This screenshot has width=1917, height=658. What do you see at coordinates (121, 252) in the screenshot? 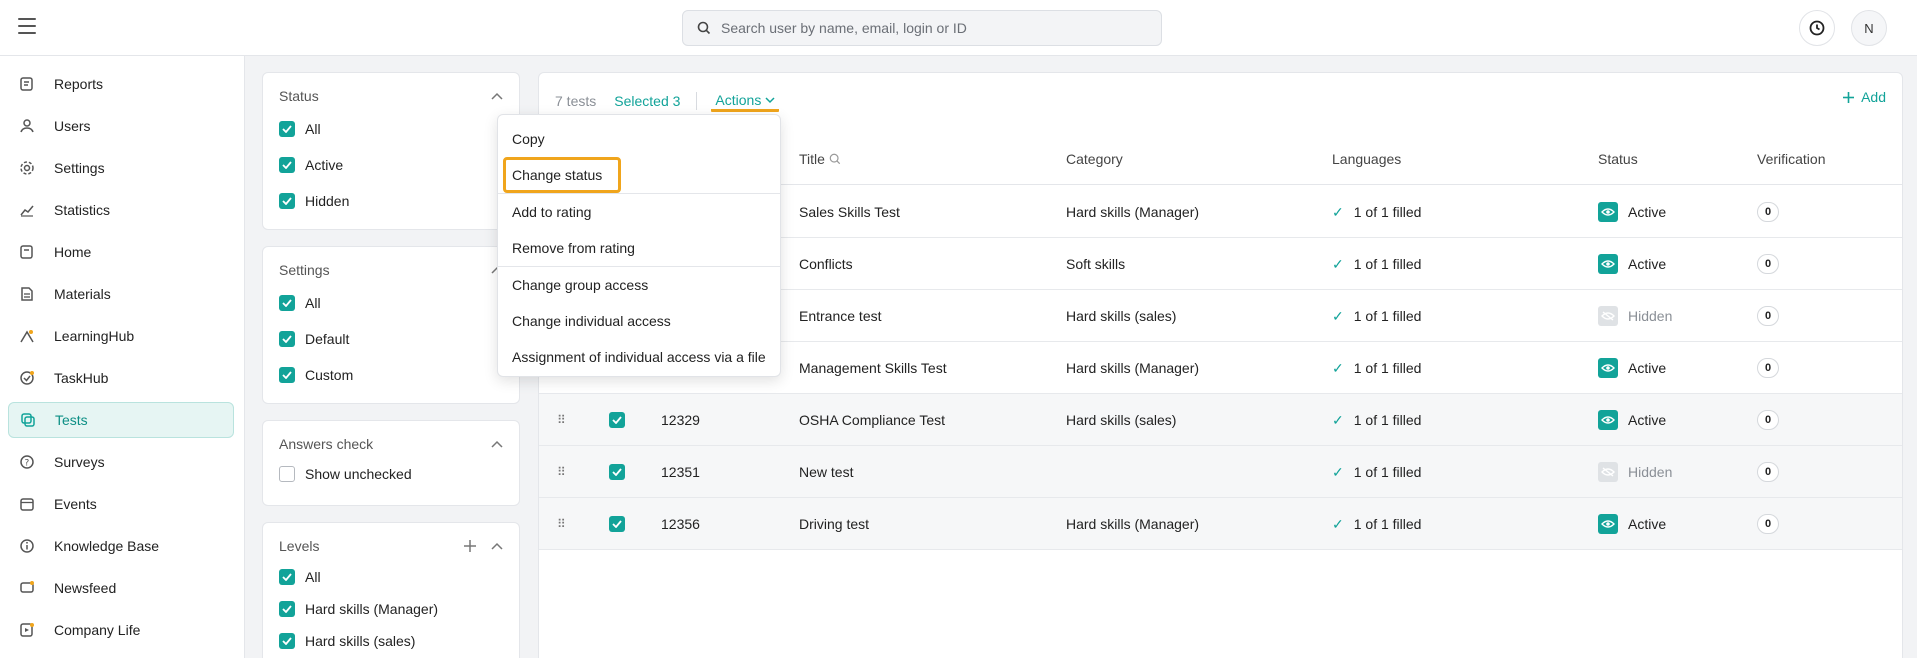
I see `sidebar-item-home: Home` at bounding box center [121, 252].